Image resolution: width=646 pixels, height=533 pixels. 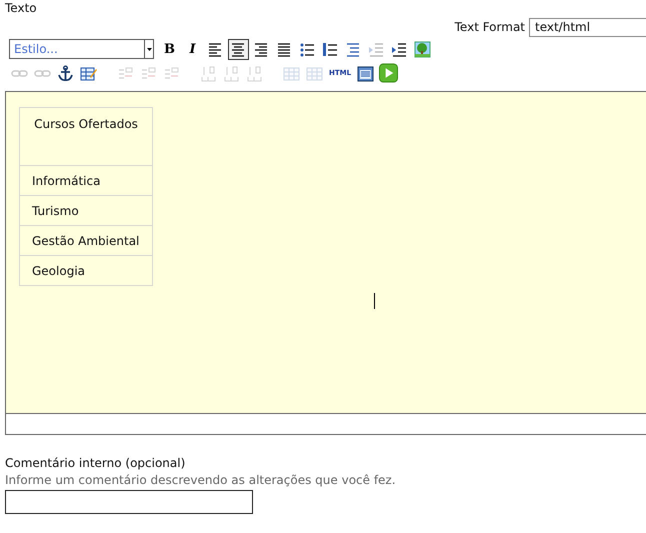 I want to click on comment-help-text: Informe um comentário descrevendo as alterações que você fez., so click(x=201, y=480).